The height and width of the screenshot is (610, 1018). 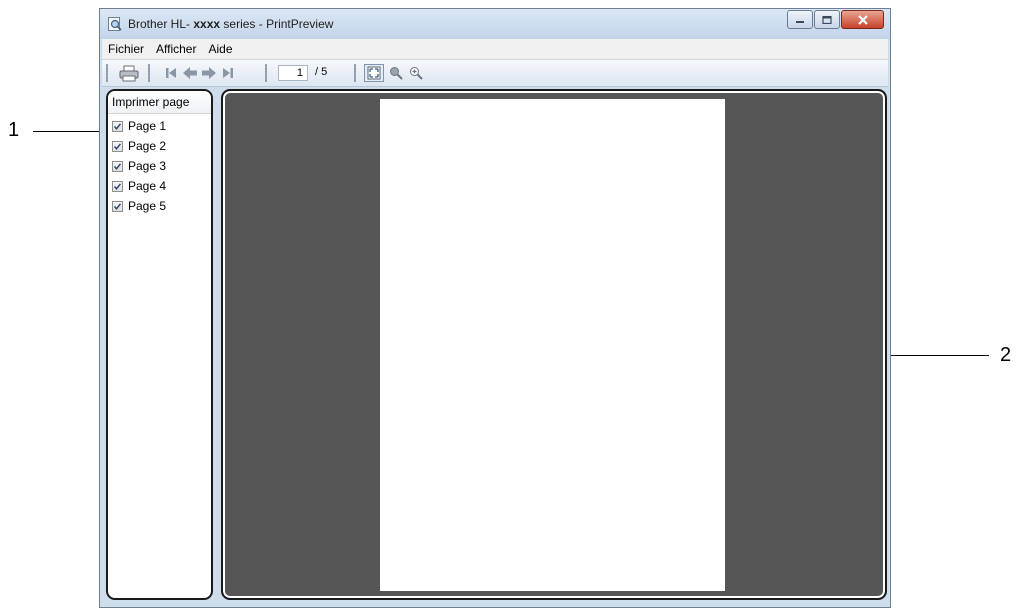 I want to click on zoom-out-icon, so click(x=396, y=73).